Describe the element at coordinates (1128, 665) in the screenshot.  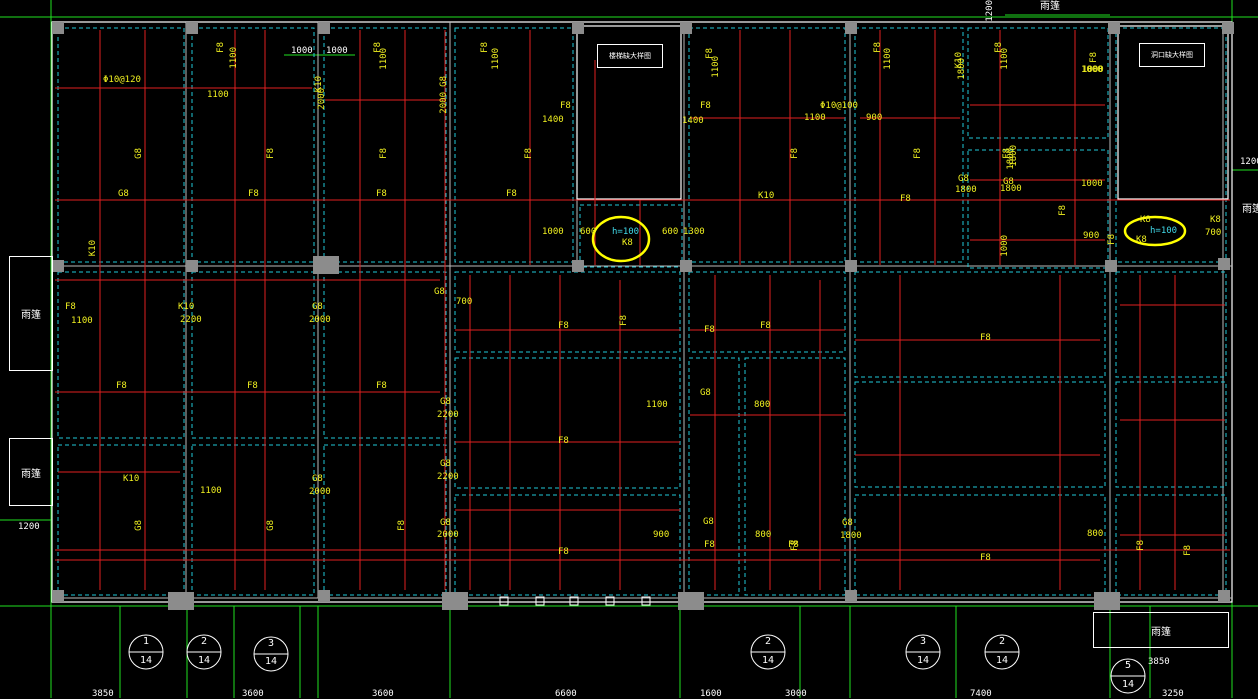
I see `axis-bubble-7-top: 5` at that location.